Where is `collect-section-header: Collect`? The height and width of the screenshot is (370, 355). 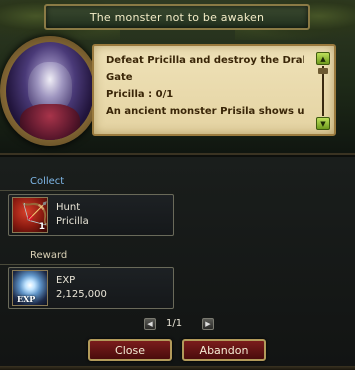
collect-section-header: Collect is located at coordinates (50, 182).